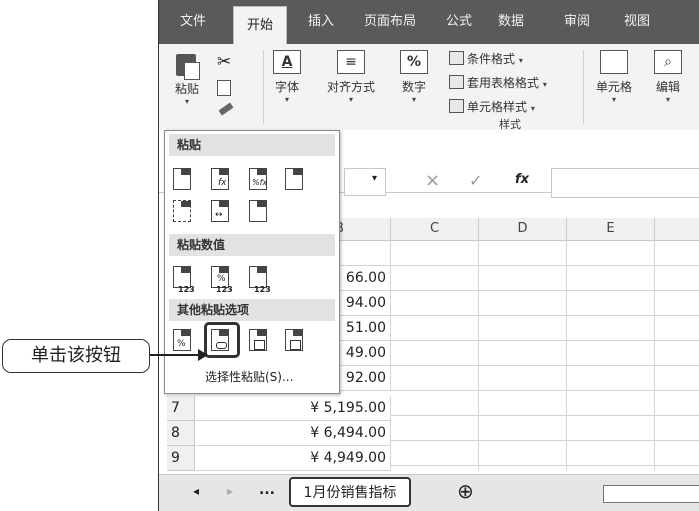 This screenshot has width=699, height=511. I want to click on table-format-label: 套用表格格式, so click(503, 83).